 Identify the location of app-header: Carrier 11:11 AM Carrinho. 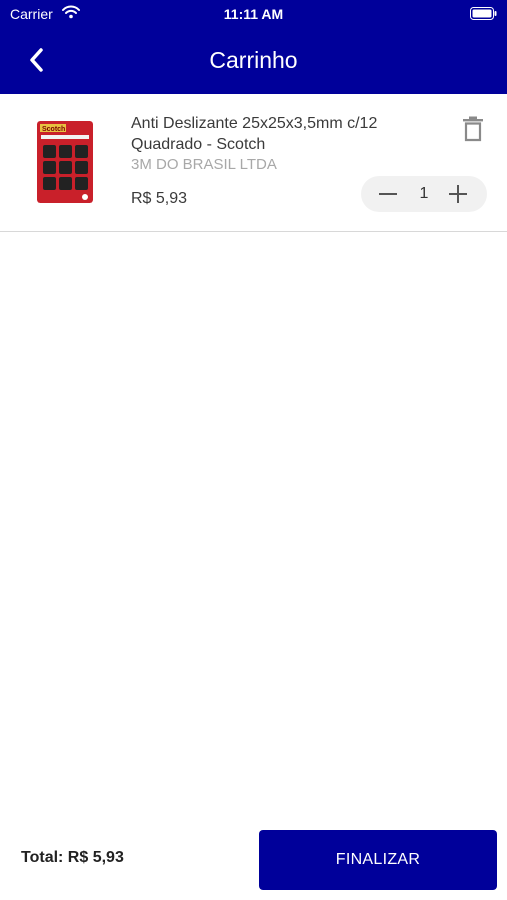
(253, 47).